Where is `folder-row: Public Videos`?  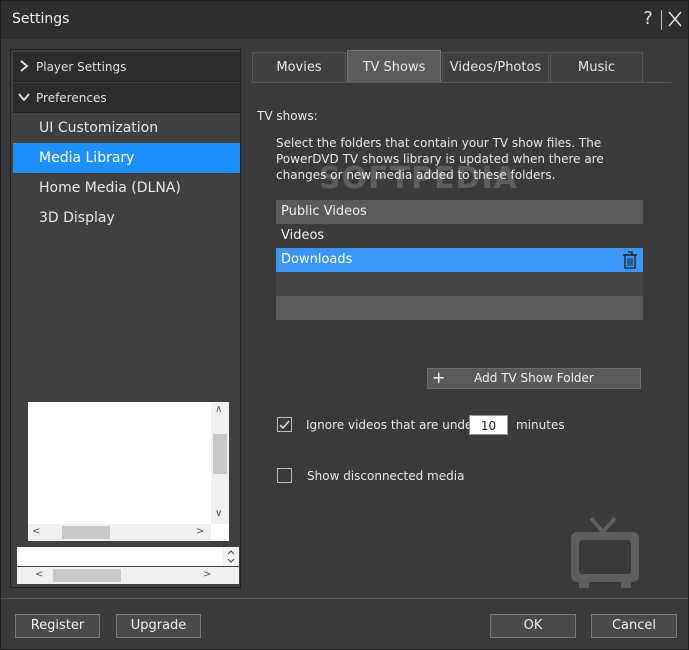 folder-row: Public Videos is located at coordinates (459, 212).